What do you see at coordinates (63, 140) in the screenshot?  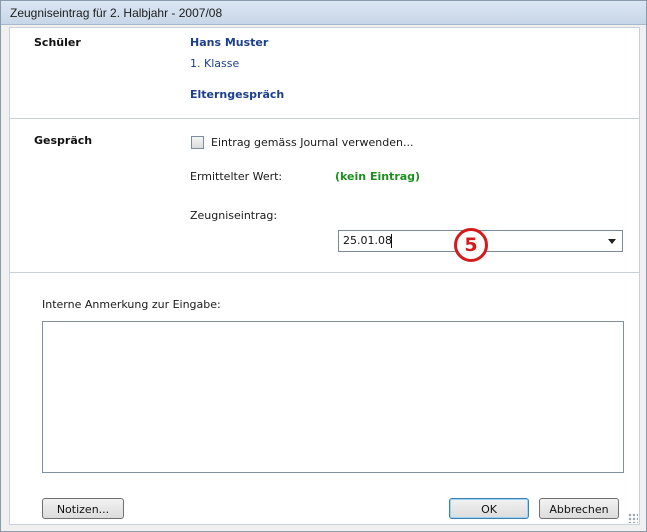 I see `conversation-section-label: Gespräch` at bounding box center [63, 140].